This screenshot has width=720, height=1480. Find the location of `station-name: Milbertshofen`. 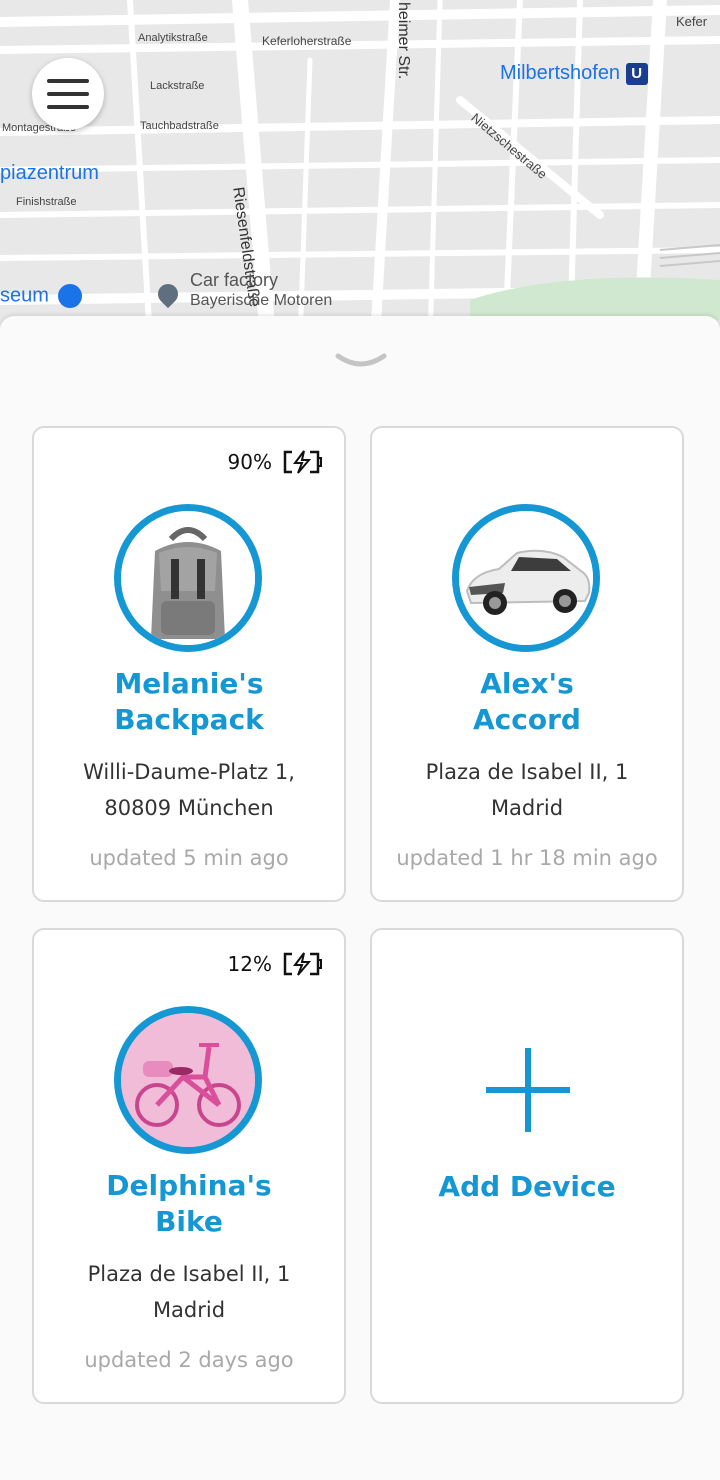

station-name: Milbertshofen is located at coordinates (560, 73).